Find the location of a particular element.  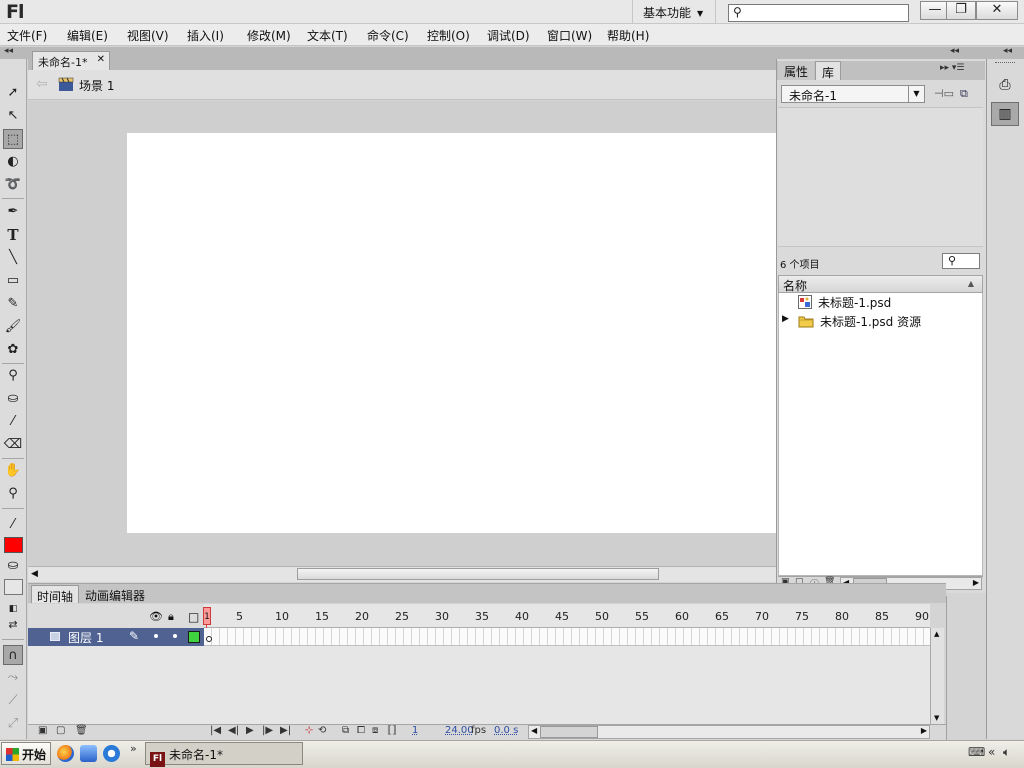

subselection-tool-icon: ↖ is located at coordinates (13, 116).